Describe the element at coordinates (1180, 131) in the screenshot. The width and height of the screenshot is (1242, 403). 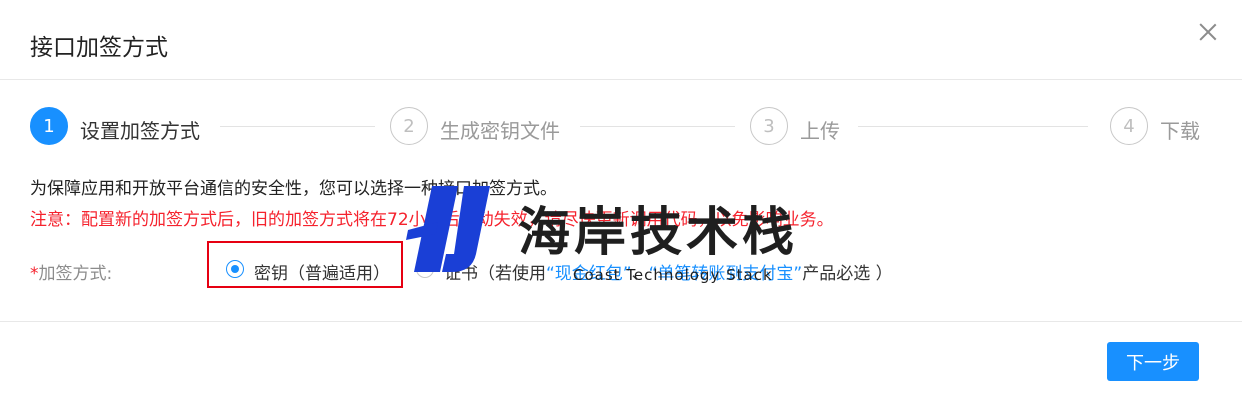
I see `step-4-label: 下载` at that location.